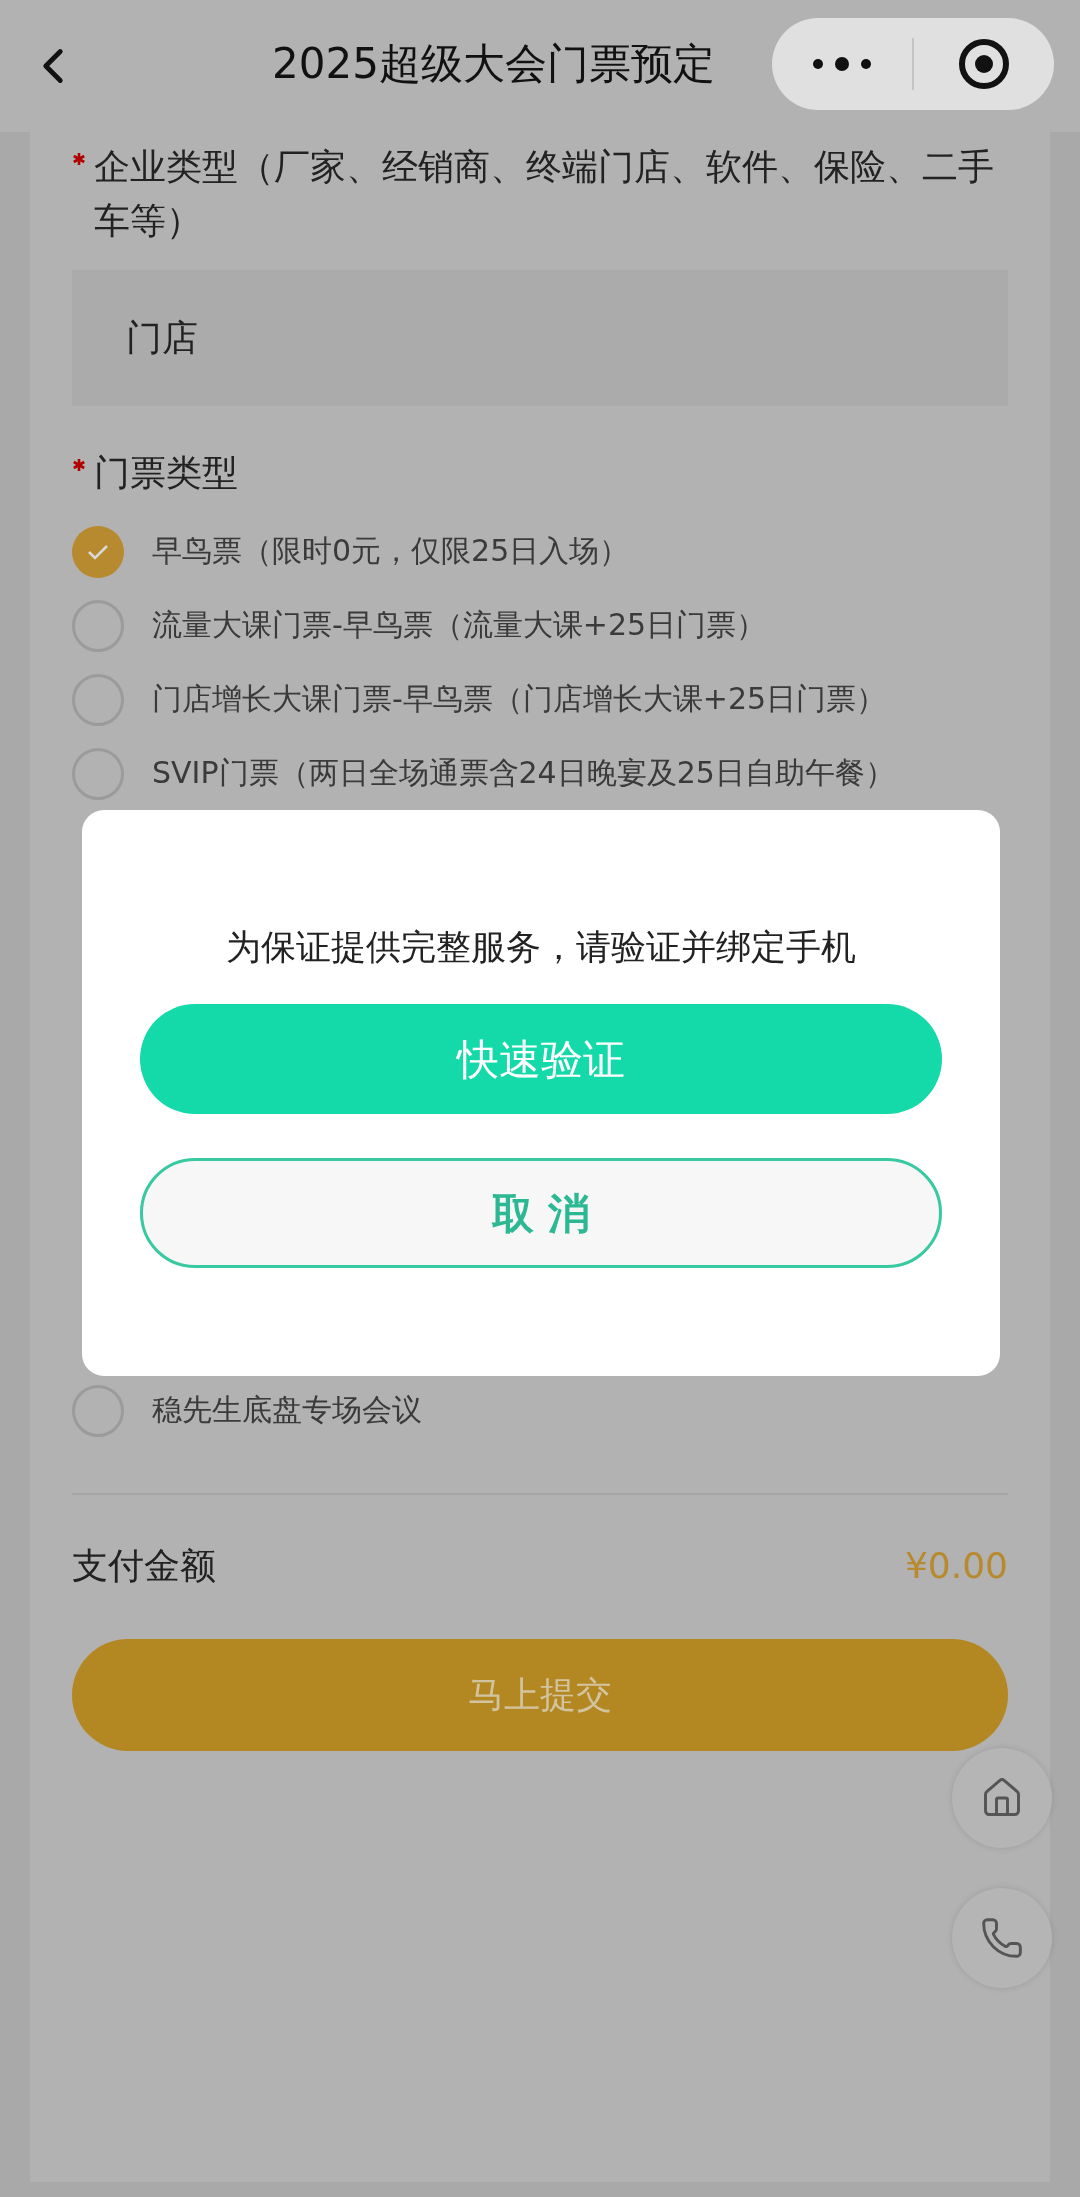 The width and height of the screenshot is (1080, 2197). Describe the element at coordinates (540, 1411) in the screenshot. I see `radio-option: 稳先生底盘专场会议` at that location.